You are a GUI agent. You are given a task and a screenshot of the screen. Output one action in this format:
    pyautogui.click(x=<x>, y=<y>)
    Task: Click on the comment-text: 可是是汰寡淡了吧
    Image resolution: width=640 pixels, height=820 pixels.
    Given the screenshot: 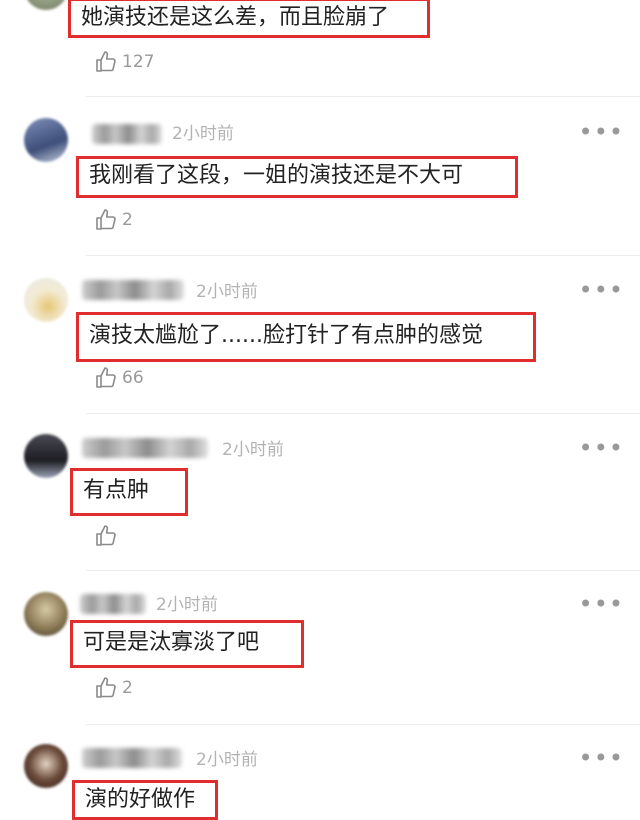 What is the action you would take?
    pyautogui.click(x=187, y=644)
    